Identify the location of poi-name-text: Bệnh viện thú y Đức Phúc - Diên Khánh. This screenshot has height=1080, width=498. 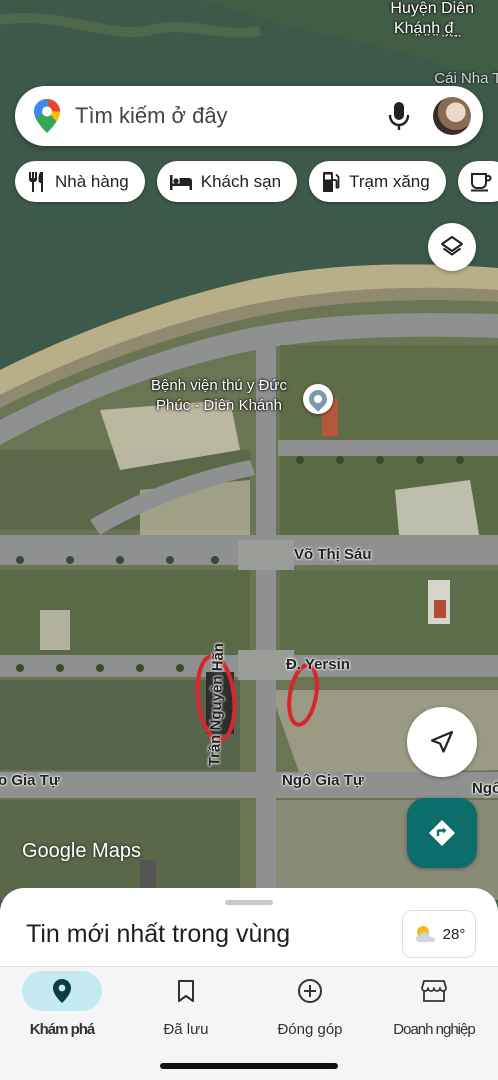
(219, 395).